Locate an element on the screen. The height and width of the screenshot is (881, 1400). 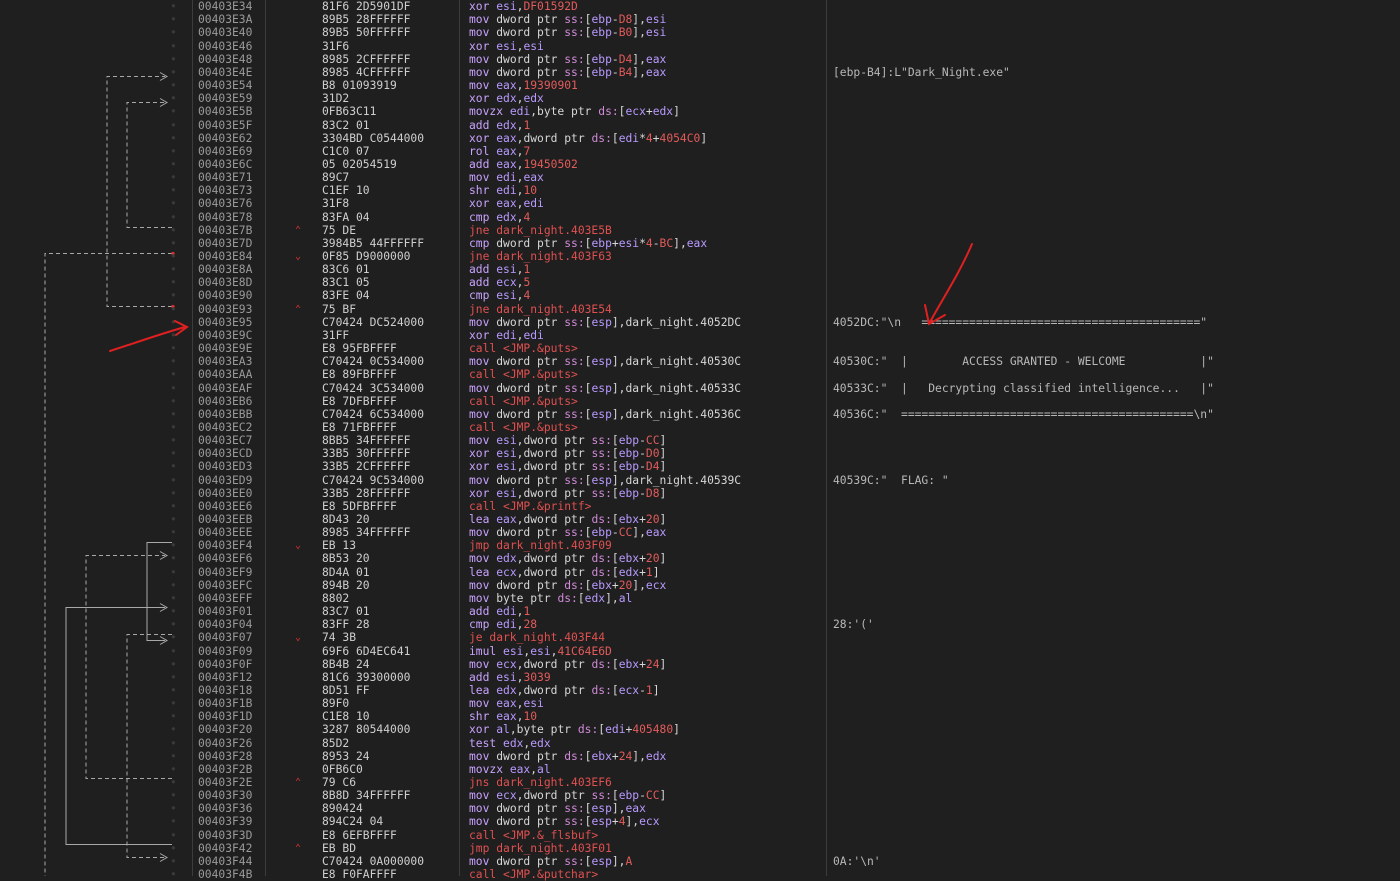
red-annotation-arrow-left is located at coordinates (147, 339).